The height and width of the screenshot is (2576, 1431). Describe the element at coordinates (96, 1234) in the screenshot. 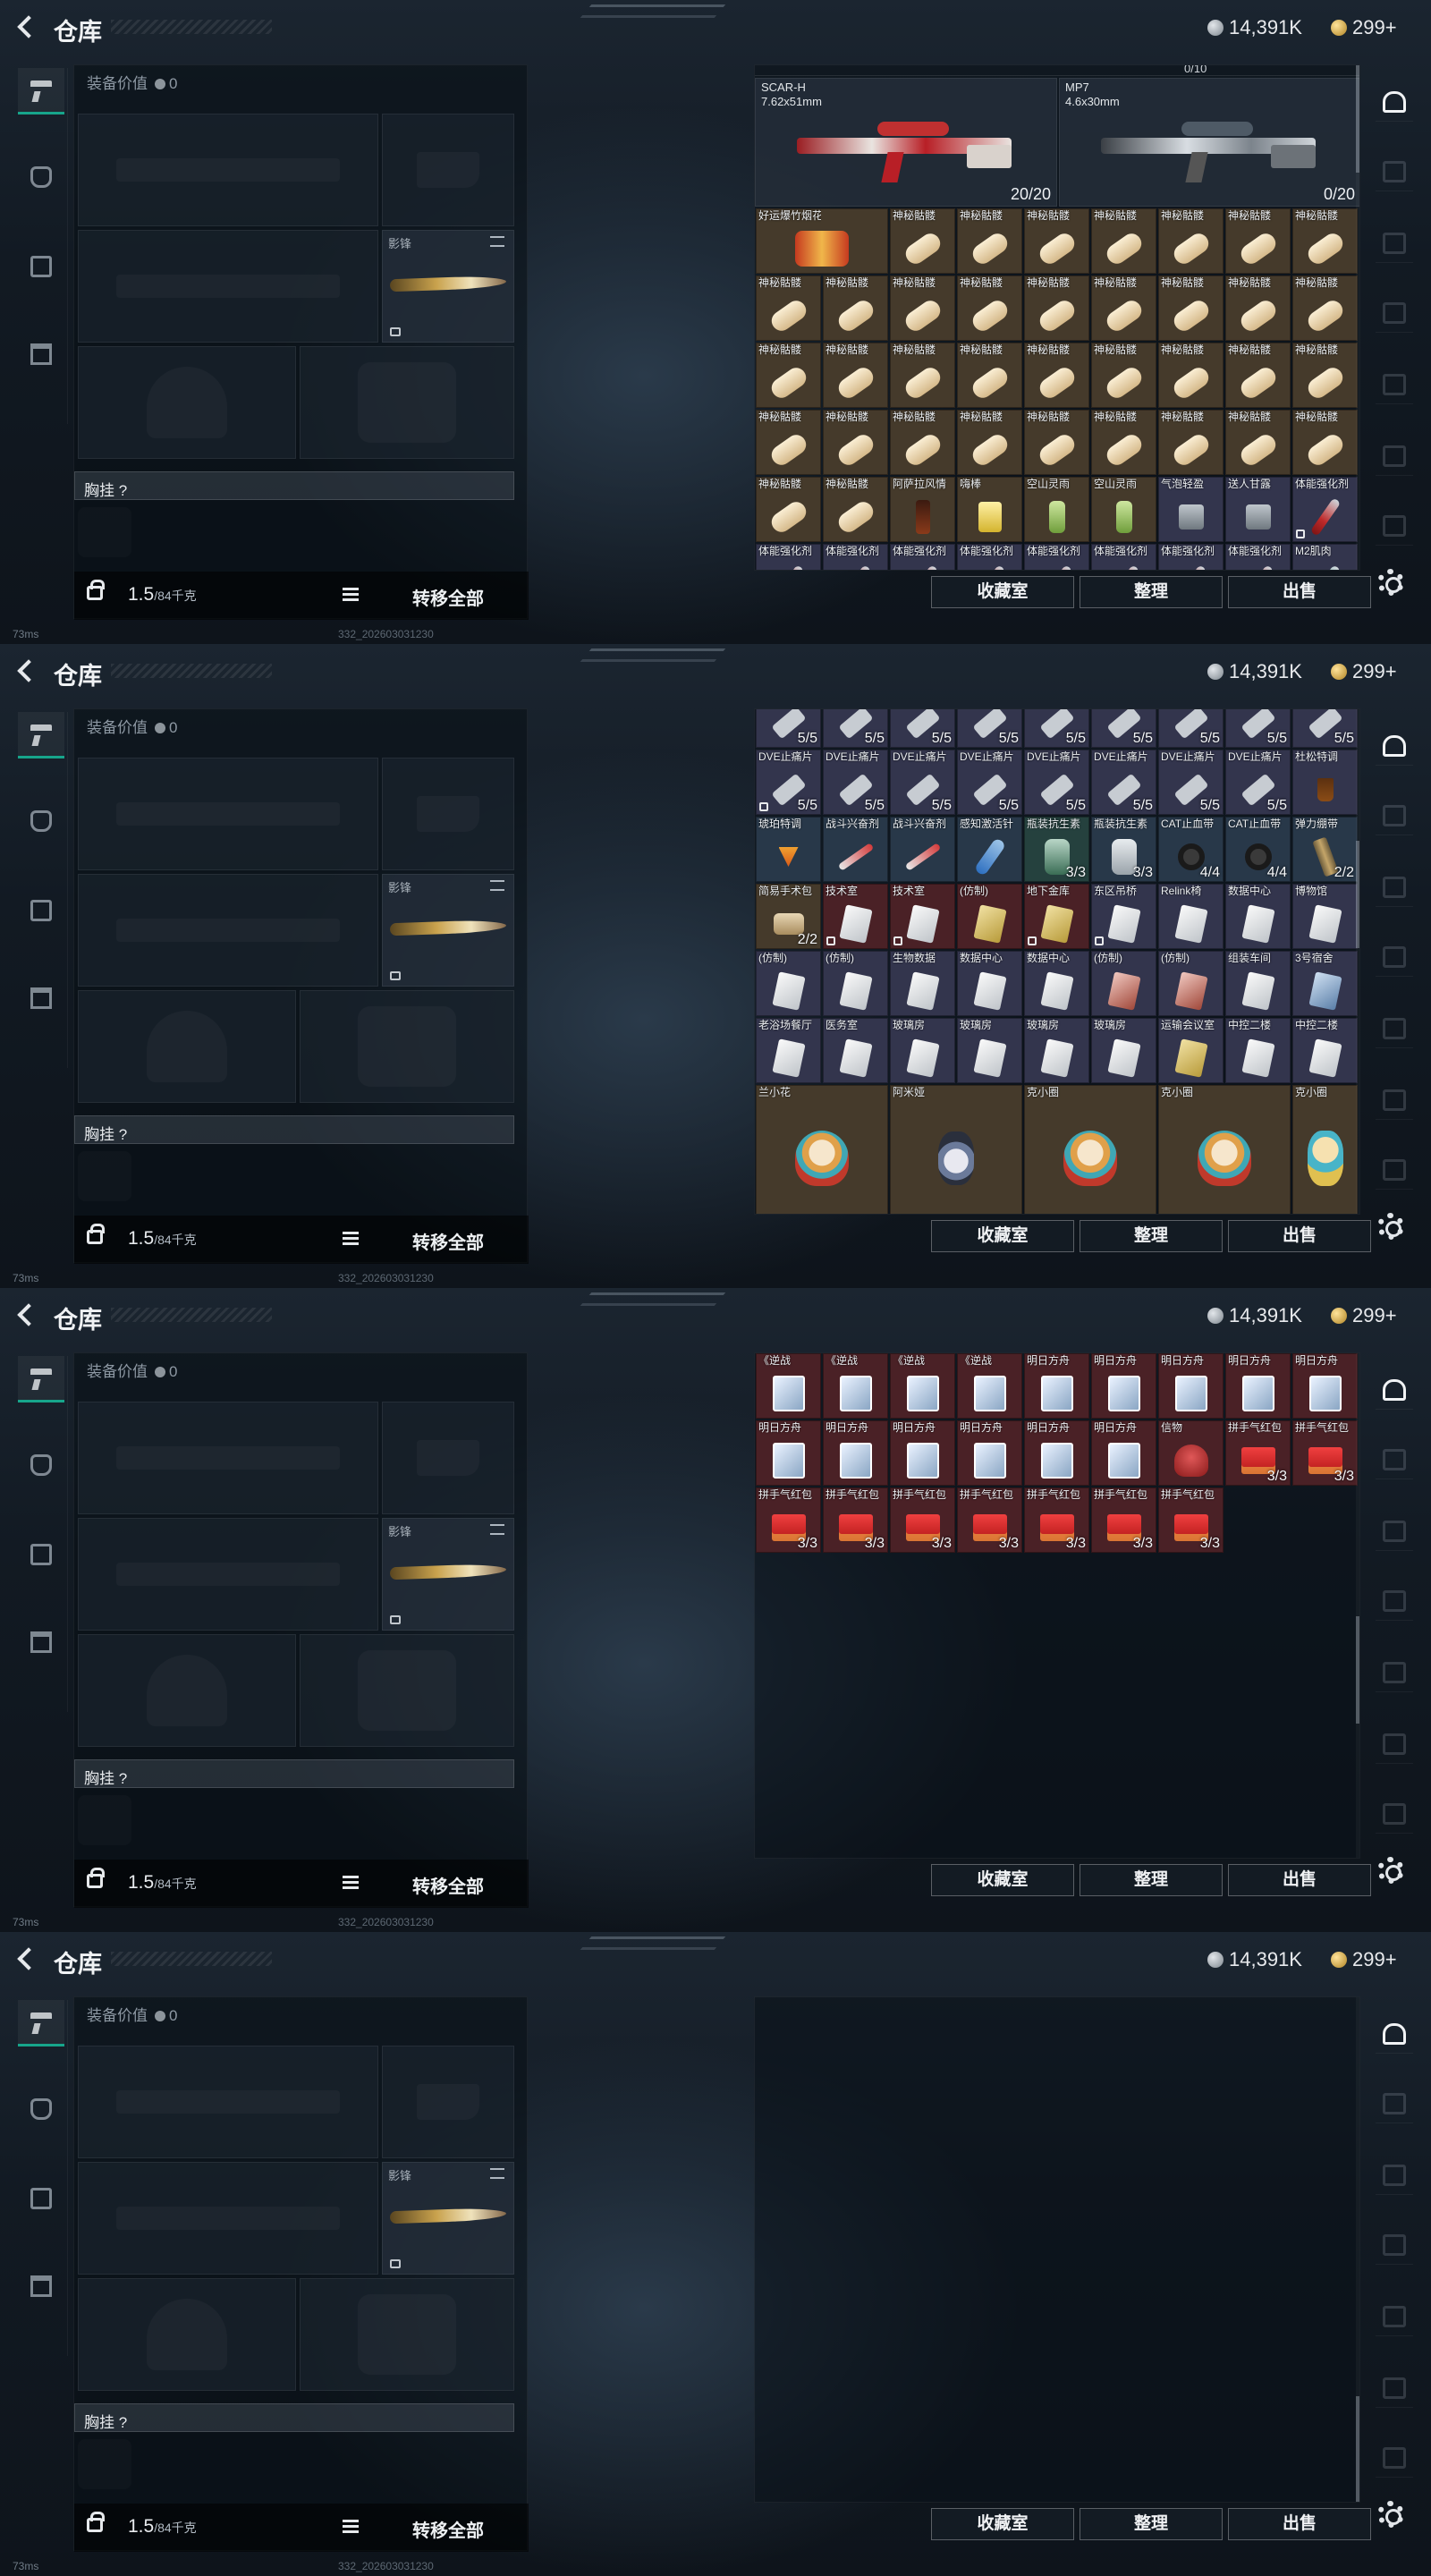

I see `padlock-icon` at that location.